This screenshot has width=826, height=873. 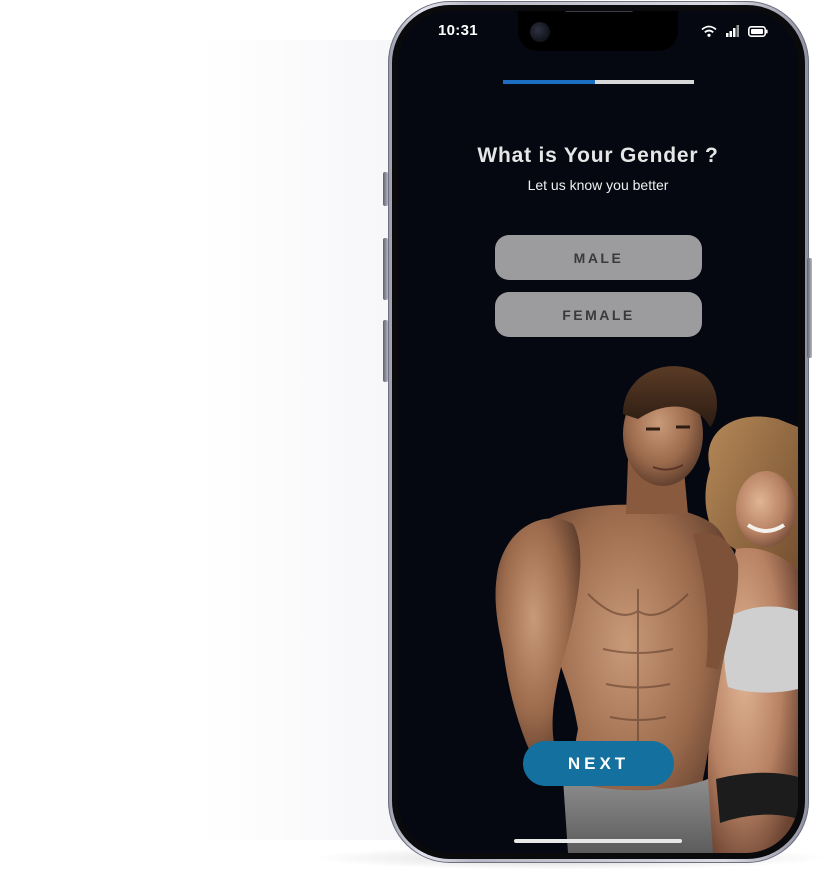 I want to click on page-title: What is Your Gender ?, so click(x=598, y=155).